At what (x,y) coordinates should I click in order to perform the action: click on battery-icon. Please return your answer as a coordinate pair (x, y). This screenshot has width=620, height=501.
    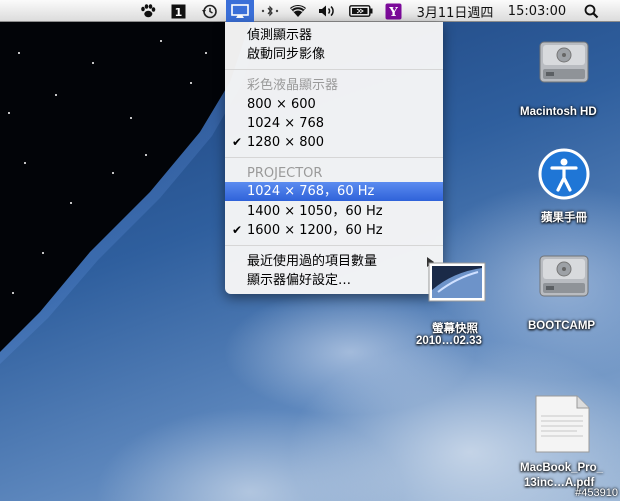
    Looking at the image, I should click on (361, 11).